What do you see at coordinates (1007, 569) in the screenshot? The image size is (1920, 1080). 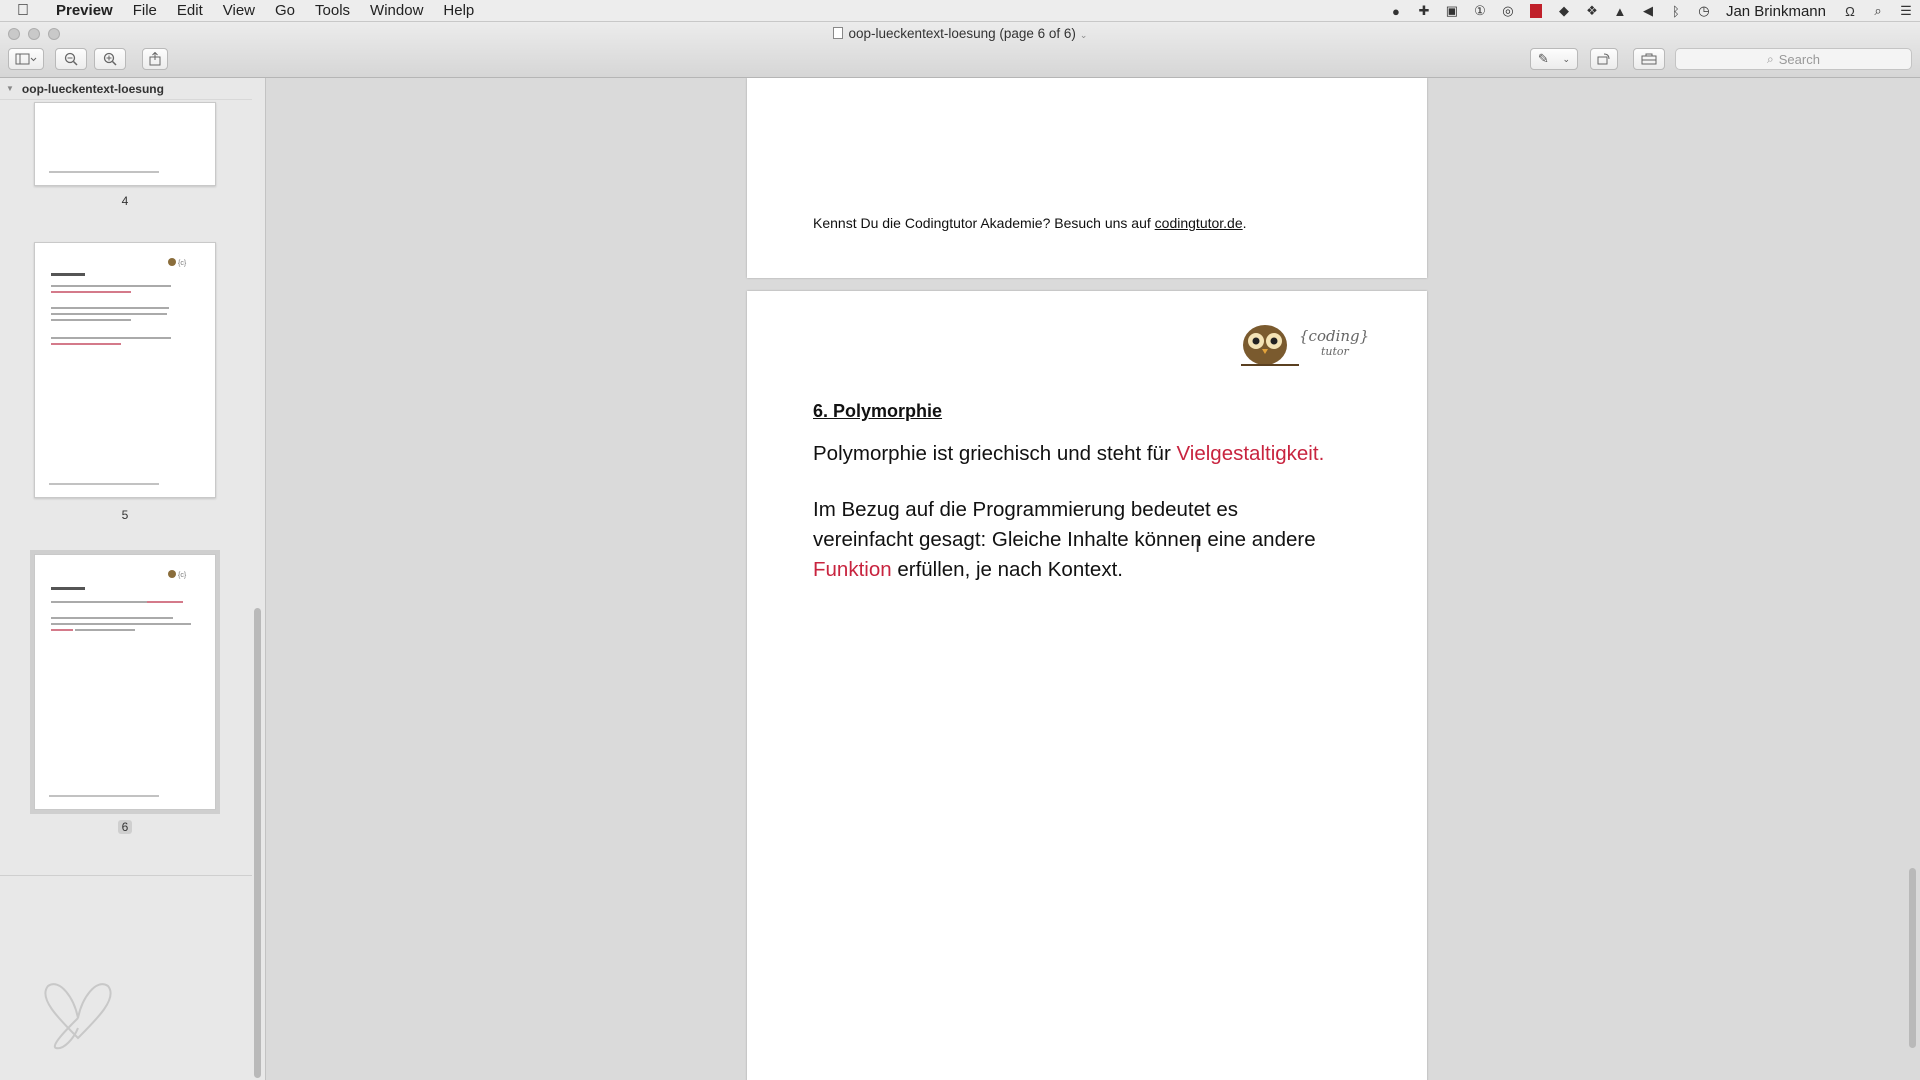 I see `paragraph-2-end: erfüllen, je nach Kontext.` at bounding box center [1007, 569].